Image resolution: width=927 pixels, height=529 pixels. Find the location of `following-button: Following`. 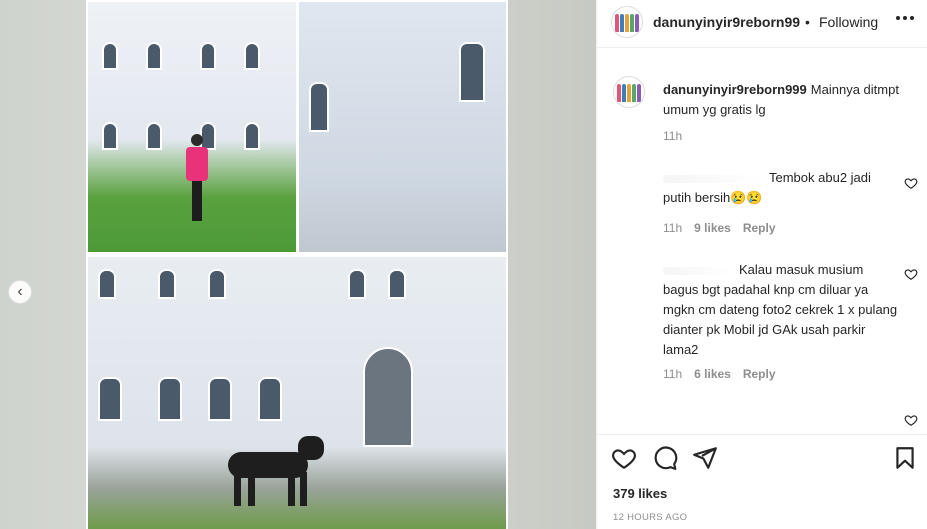

following-button: Following is located at coordinates (848, 22).